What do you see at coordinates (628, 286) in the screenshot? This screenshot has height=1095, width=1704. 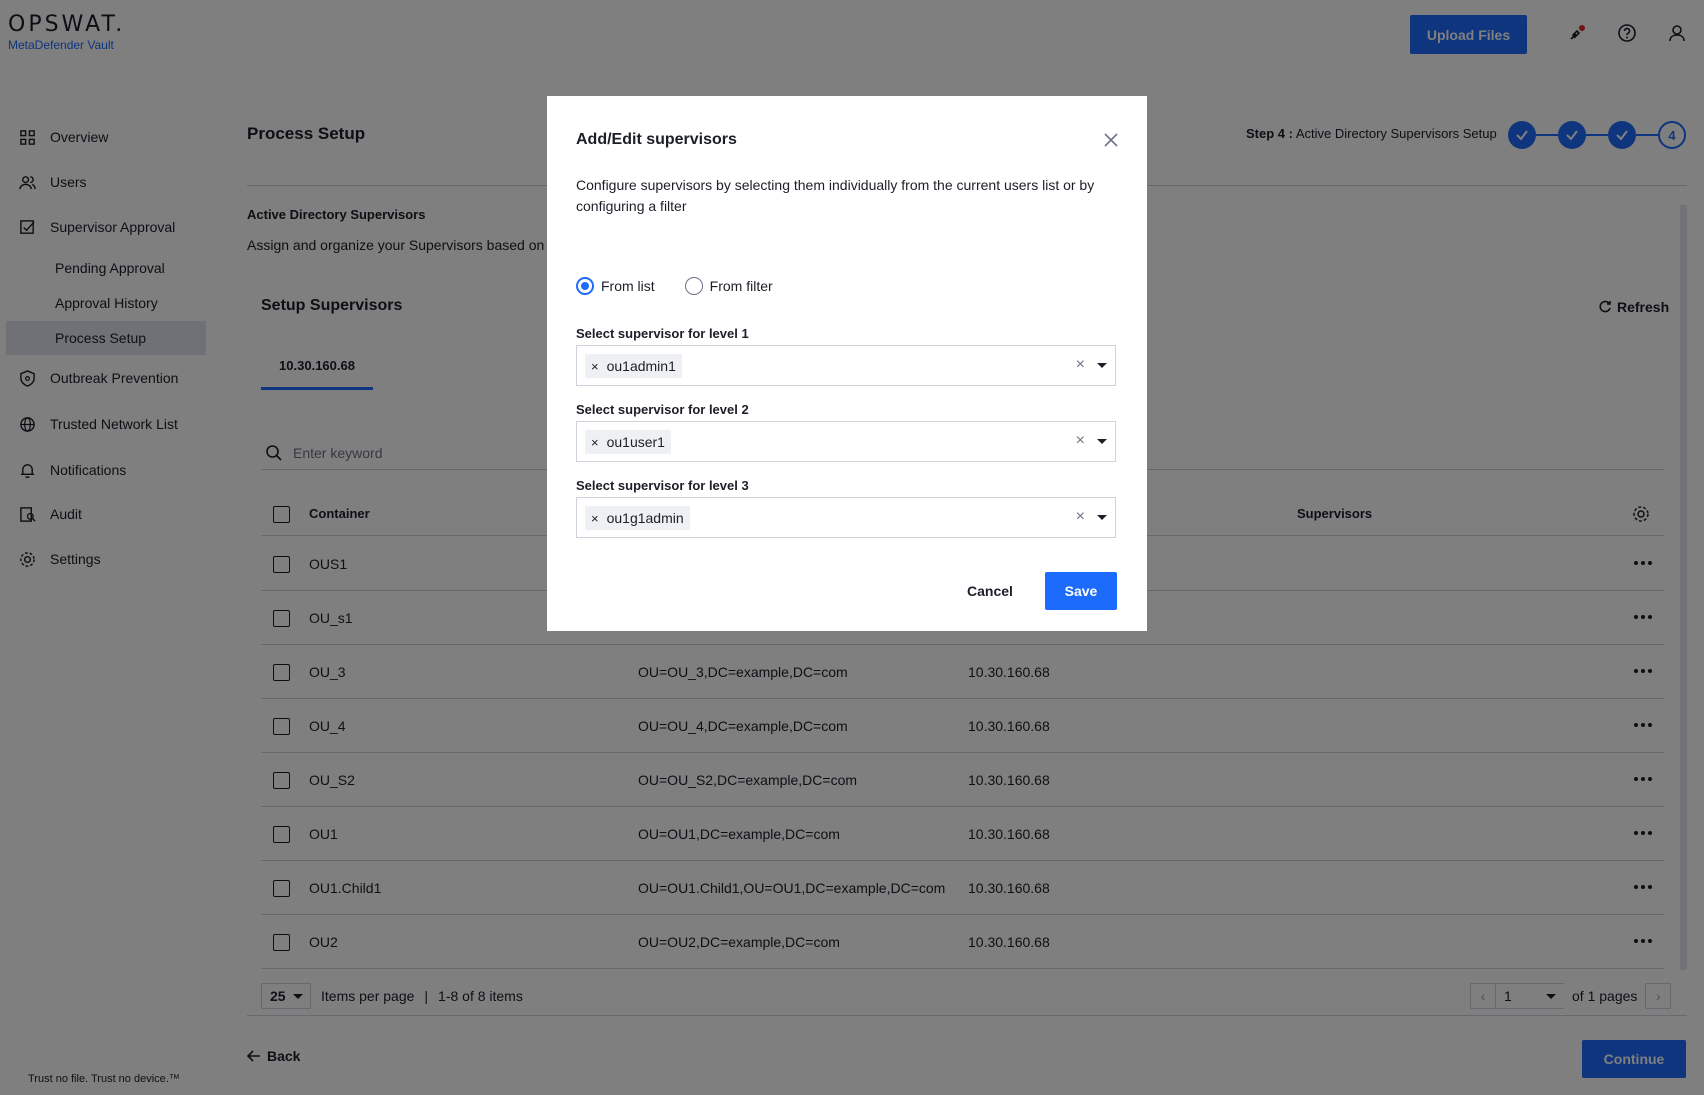 I see `from-list-label: From list` at bounding box center [628, 286].